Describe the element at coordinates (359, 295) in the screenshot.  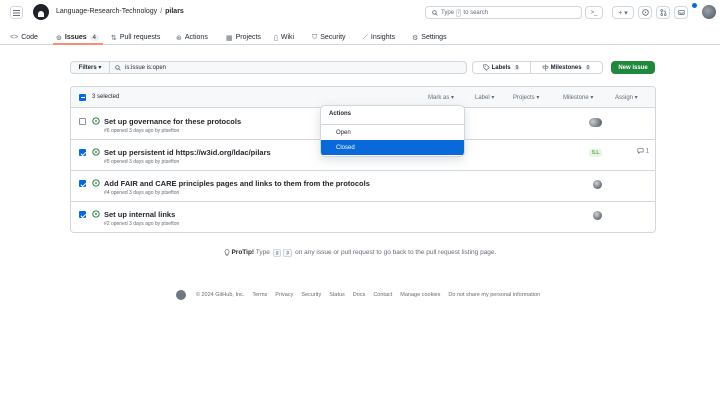
I see `footer-link-docs: Docs` at that location.